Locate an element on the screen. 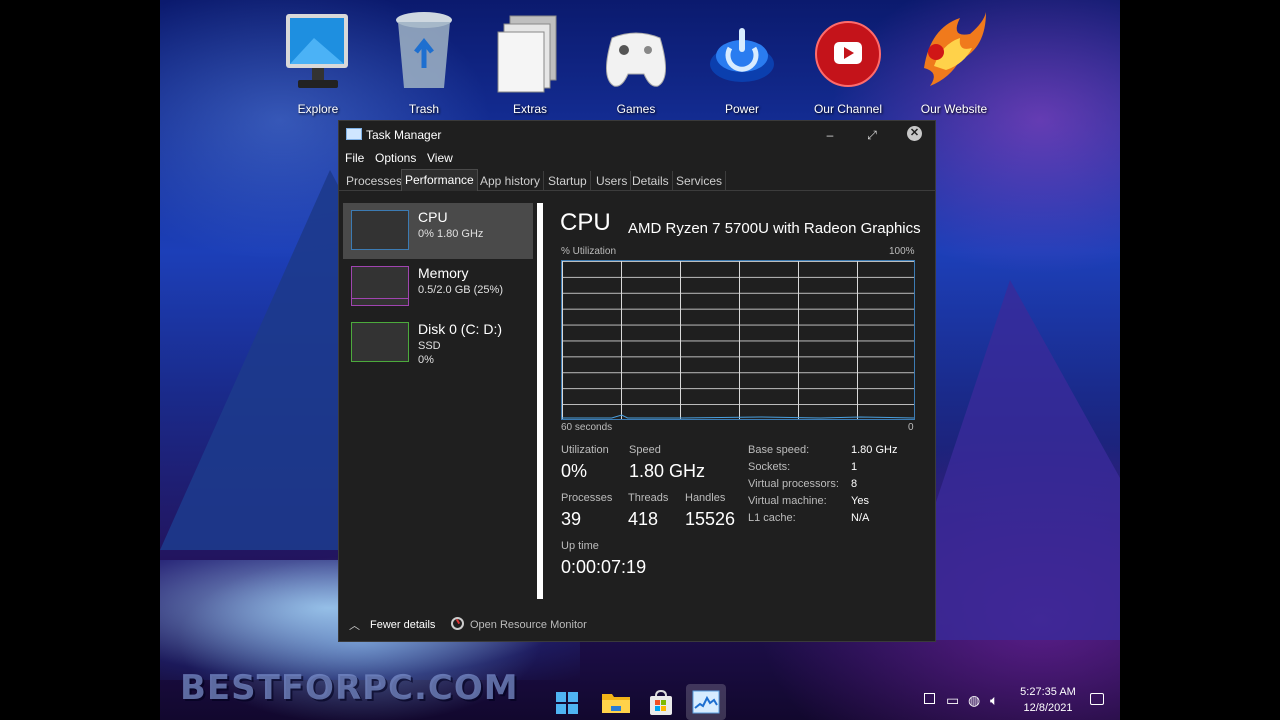 This screenshot has height=720, width=1280. recycle-bin-icon is located at coordinates (424, 50).